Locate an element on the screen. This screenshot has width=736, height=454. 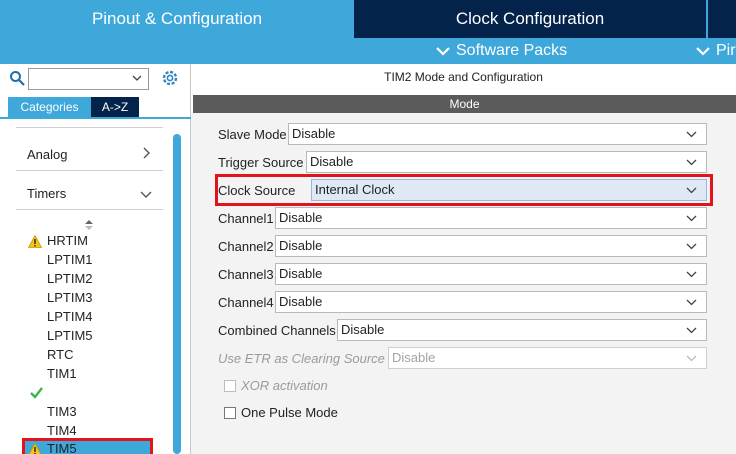
software-packs-menu: Software Packs is located at coordinates (501, 51).